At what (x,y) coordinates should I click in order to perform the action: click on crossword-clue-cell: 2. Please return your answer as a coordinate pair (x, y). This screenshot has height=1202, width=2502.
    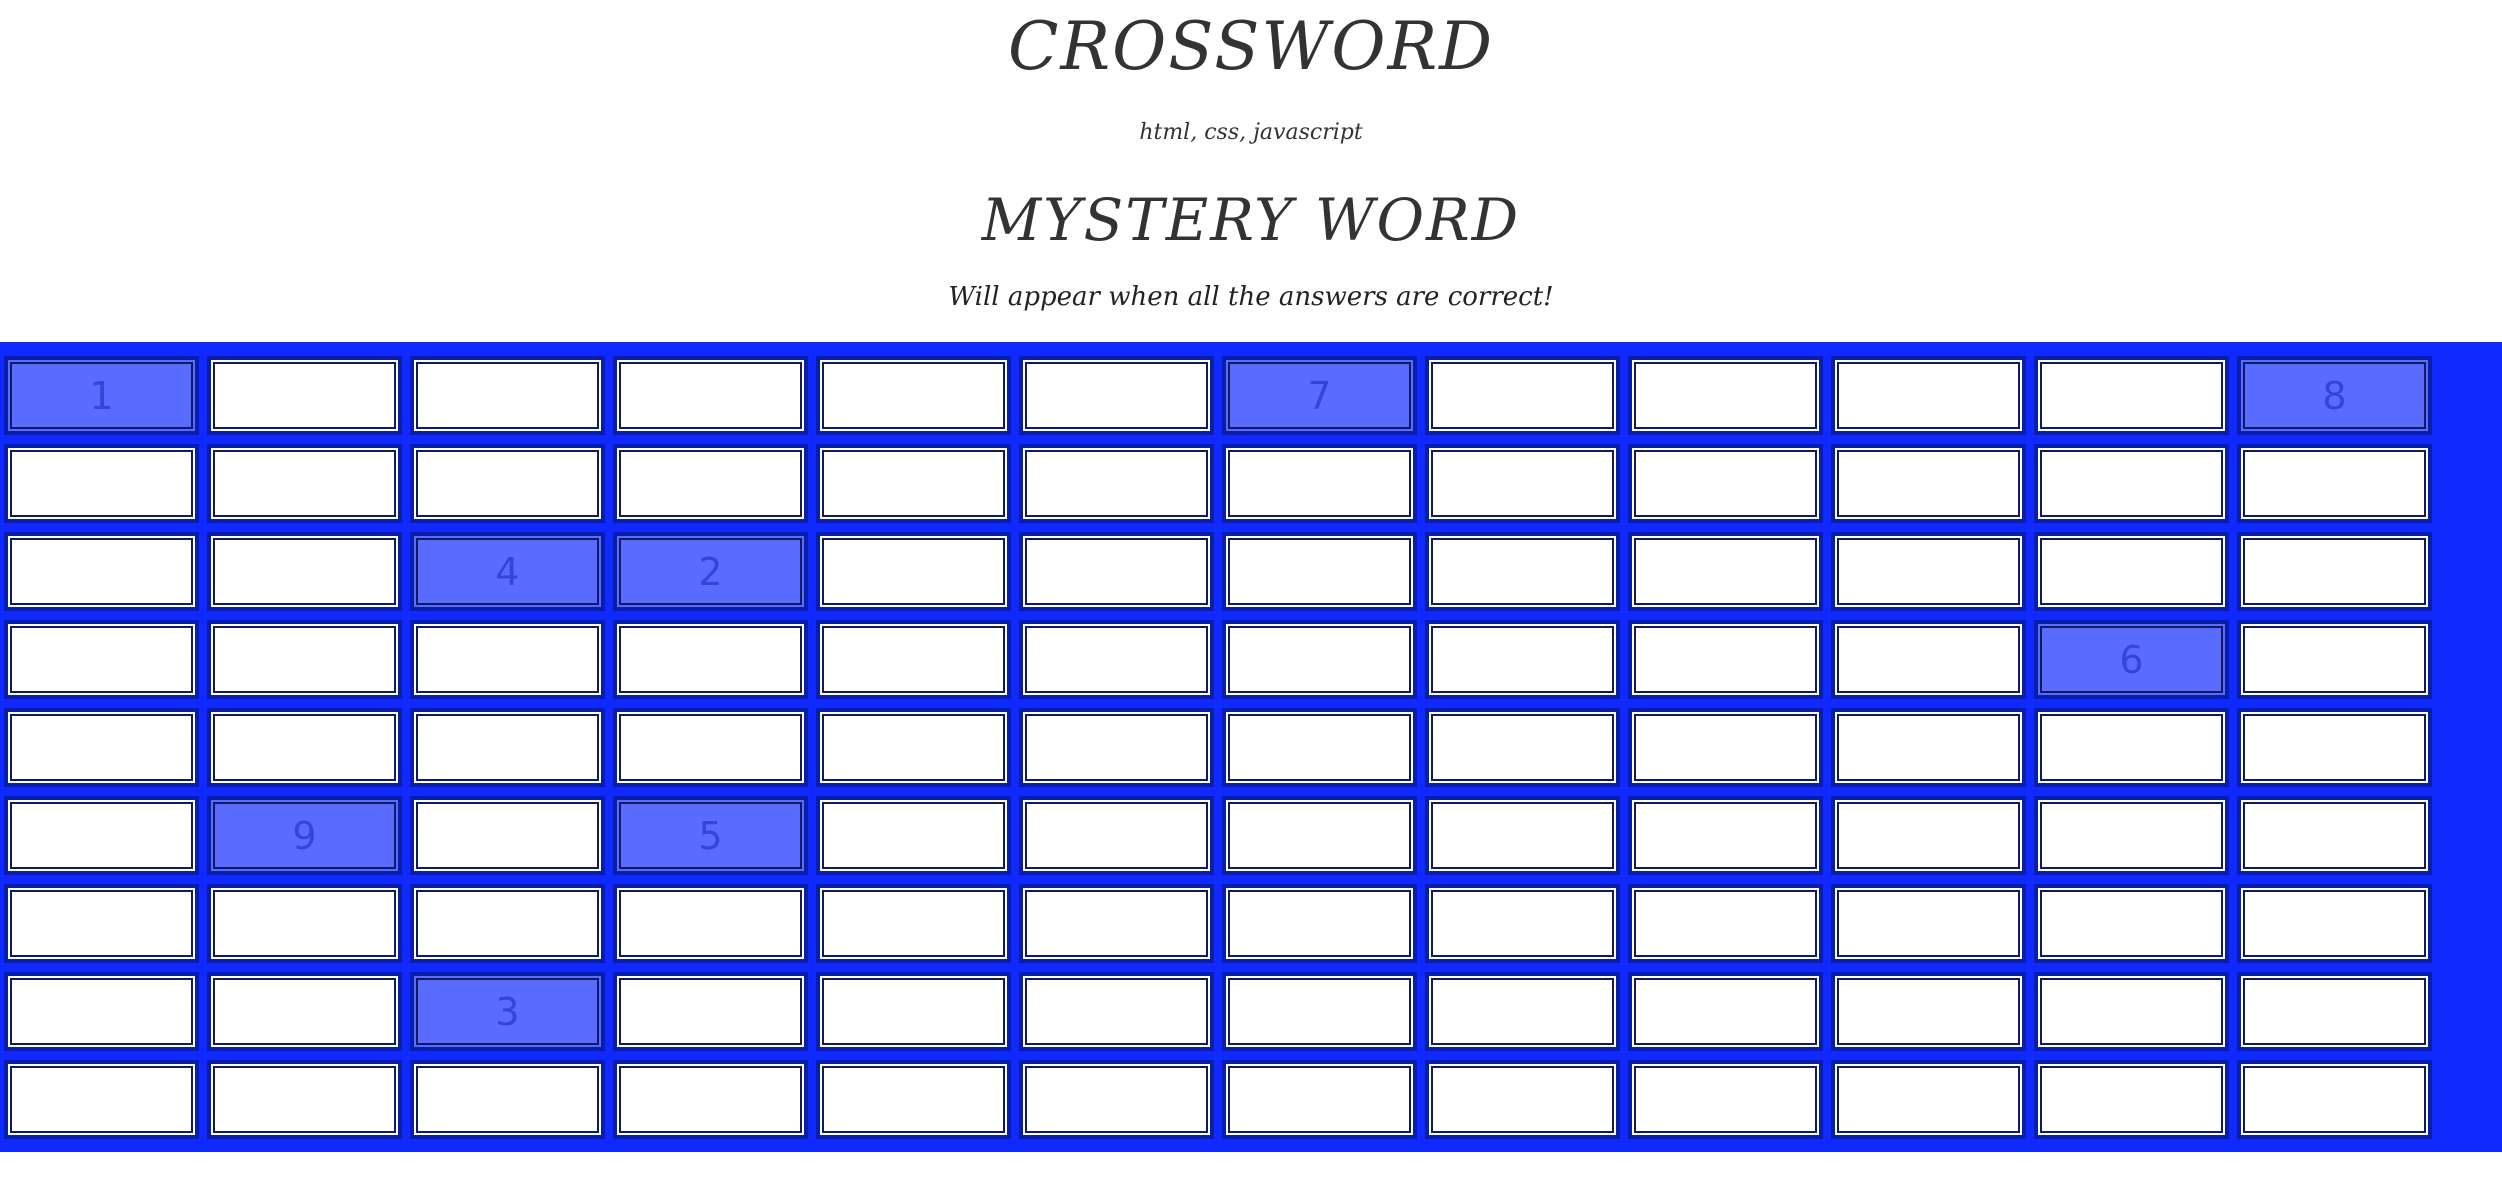
    Looking at the image, I should click on (710, 571).